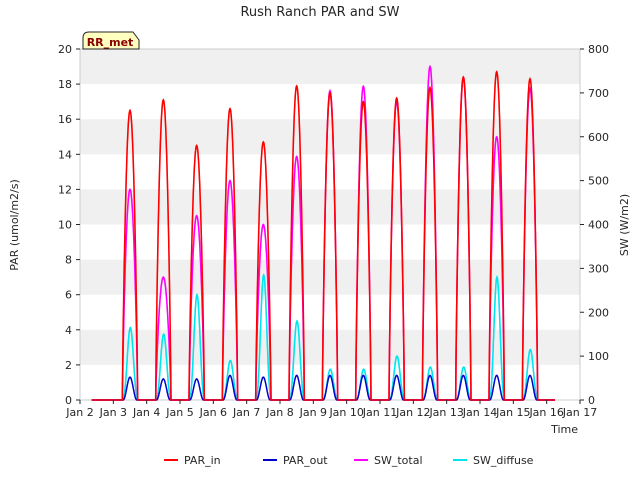 The image size is (640, 480). What do you see at coordinates (598, 137) in the screenshot?
I see `y-right-tick-label: 600` at bounding box center [598, 137].